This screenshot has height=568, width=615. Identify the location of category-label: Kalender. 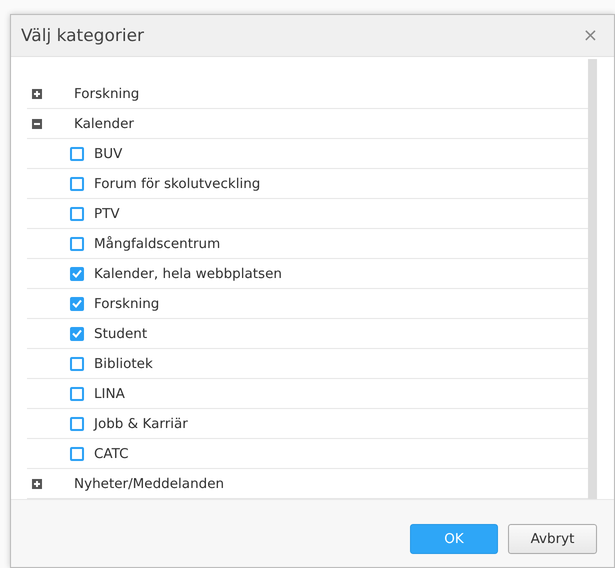
(104, 124).